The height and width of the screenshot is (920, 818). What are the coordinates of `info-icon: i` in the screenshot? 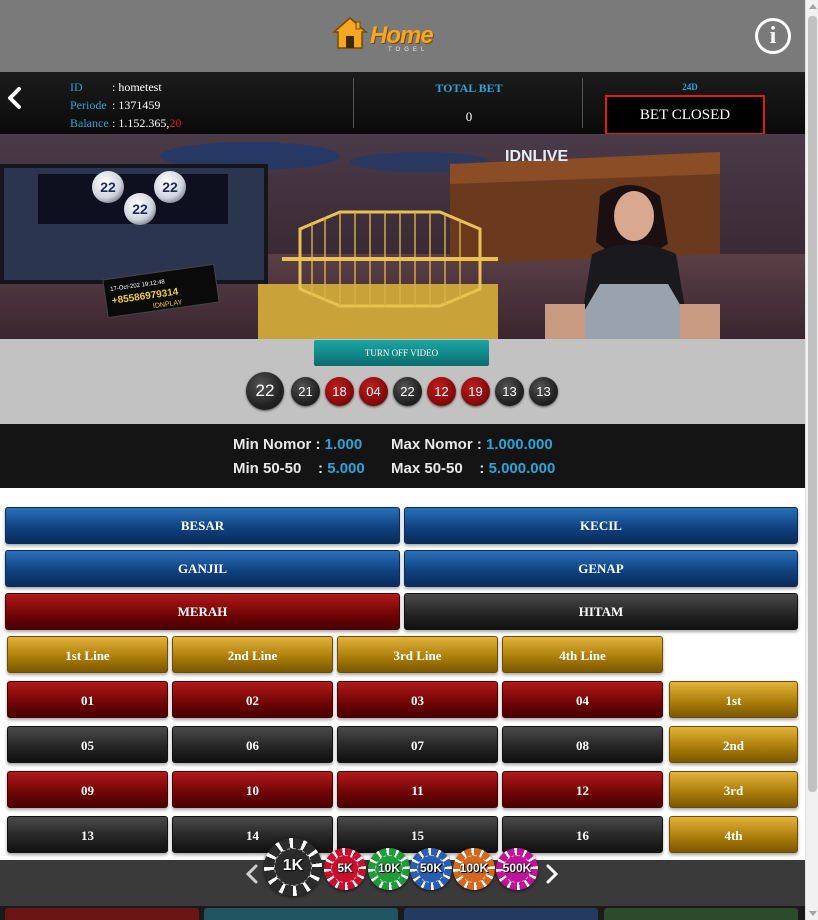 It's located at (773, 36).